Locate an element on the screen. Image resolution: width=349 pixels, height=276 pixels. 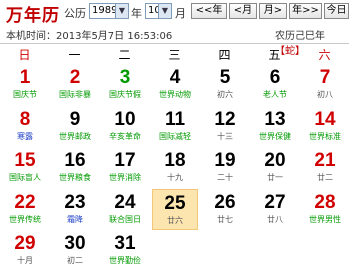
day-number: 25 is located at coordinates (175, 203).